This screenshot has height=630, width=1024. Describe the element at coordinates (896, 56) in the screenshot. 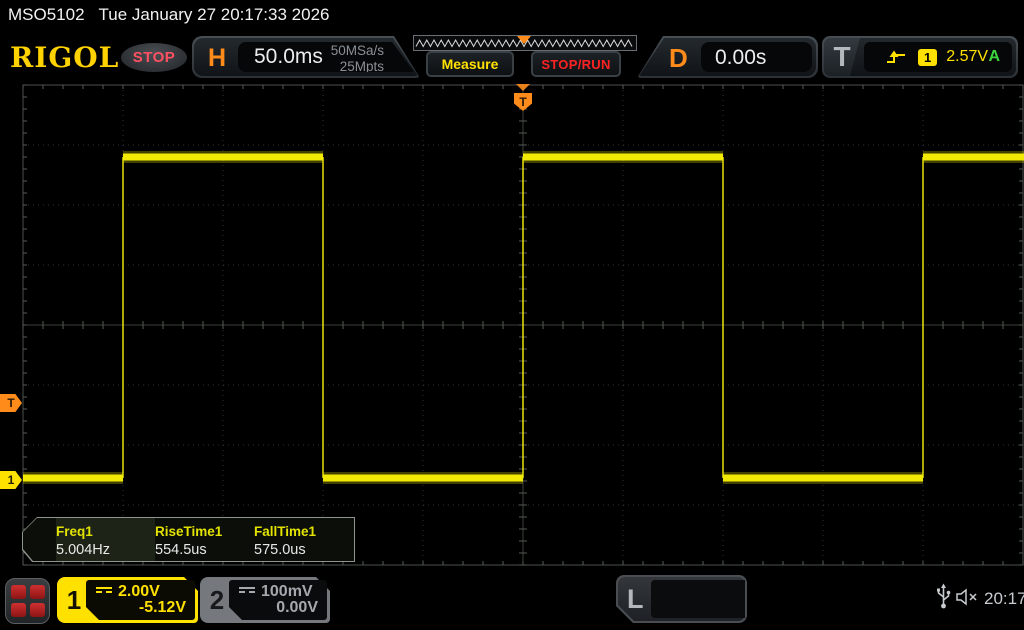

I see `rising-edge-icon` at that location.